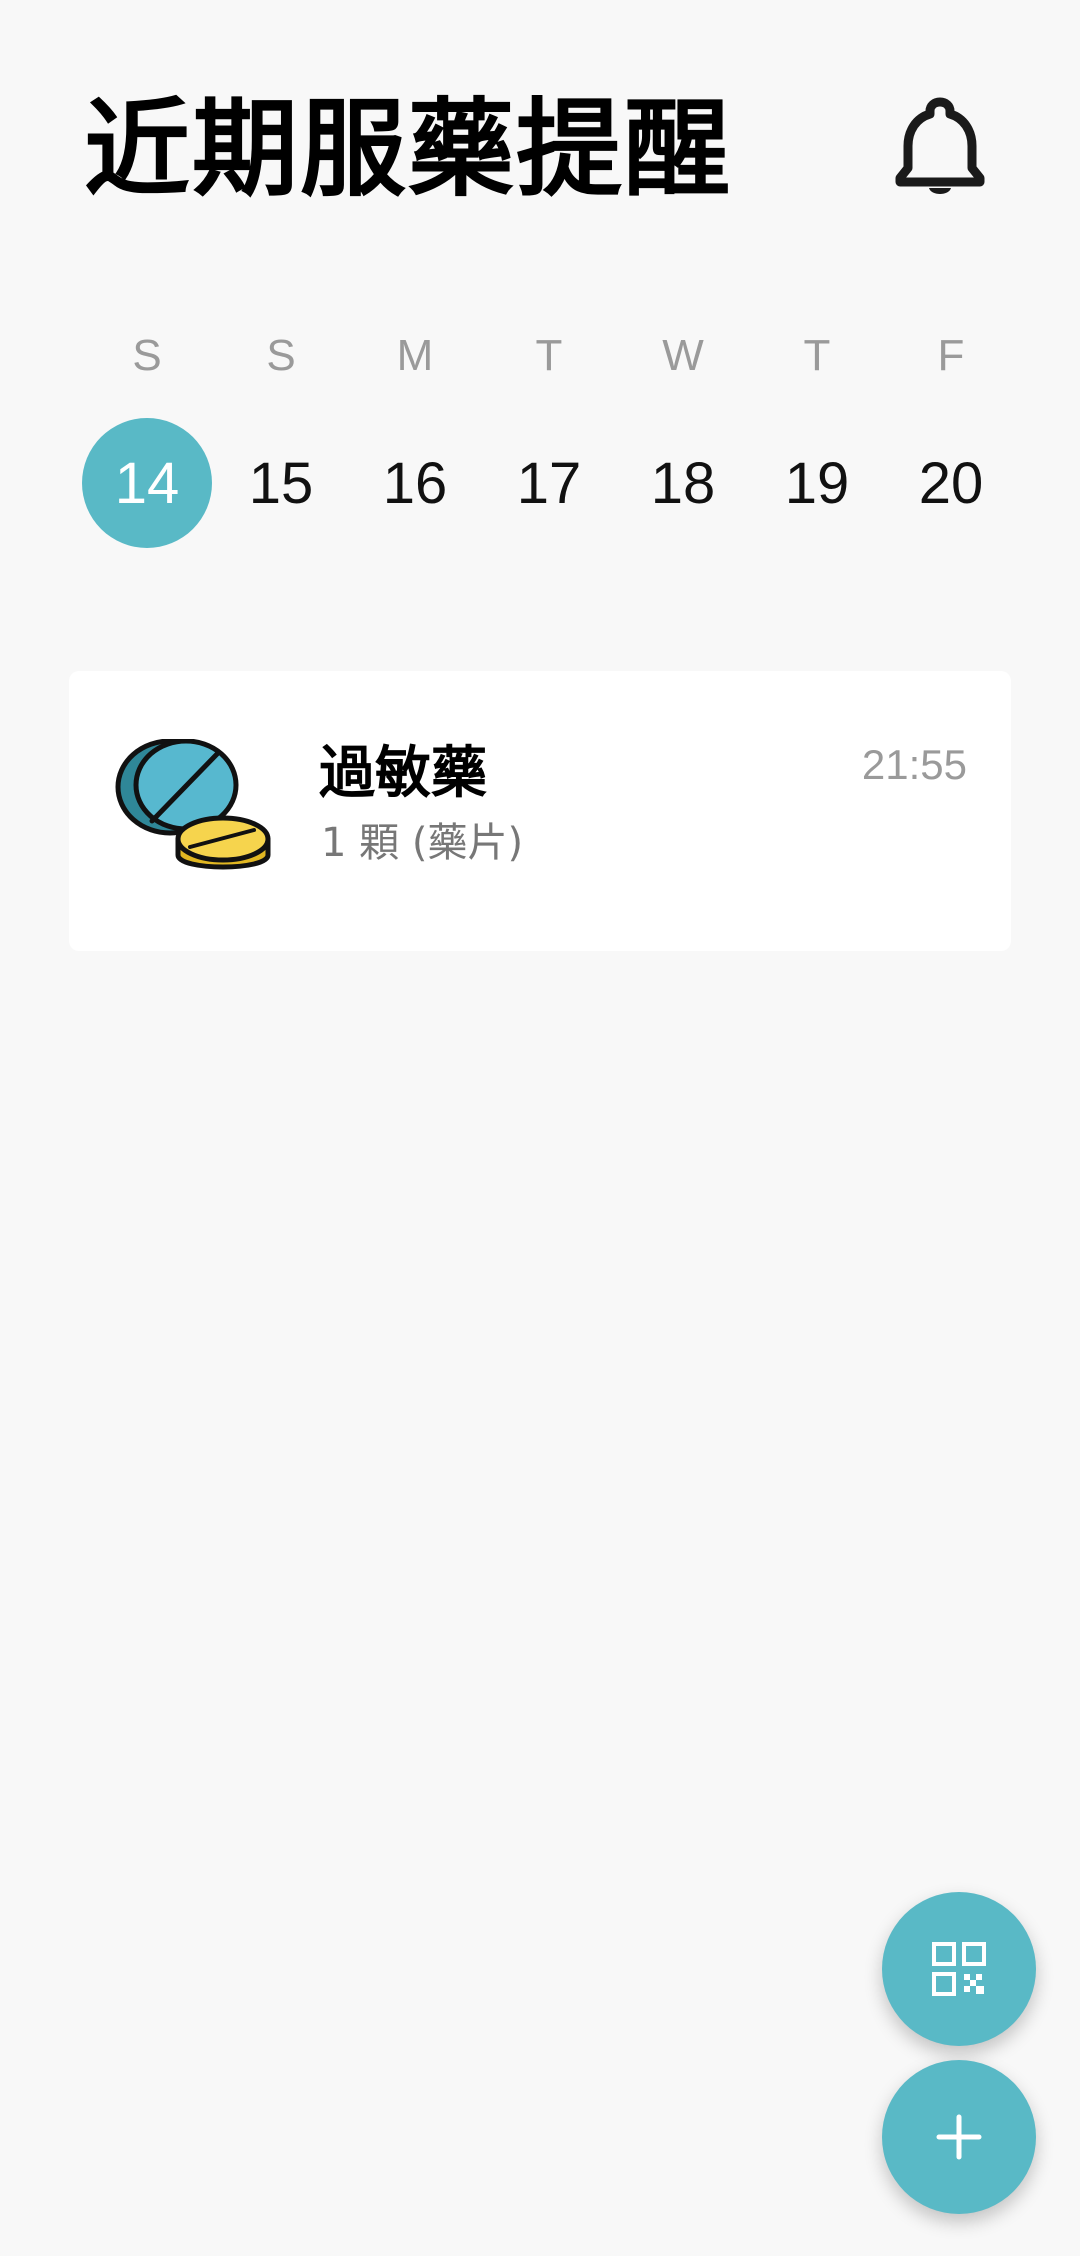 Image resolution: width=1080 pixels, height=2256 pixels. I want to click on page-title: 近期服藥提醒, so click(408, 149).